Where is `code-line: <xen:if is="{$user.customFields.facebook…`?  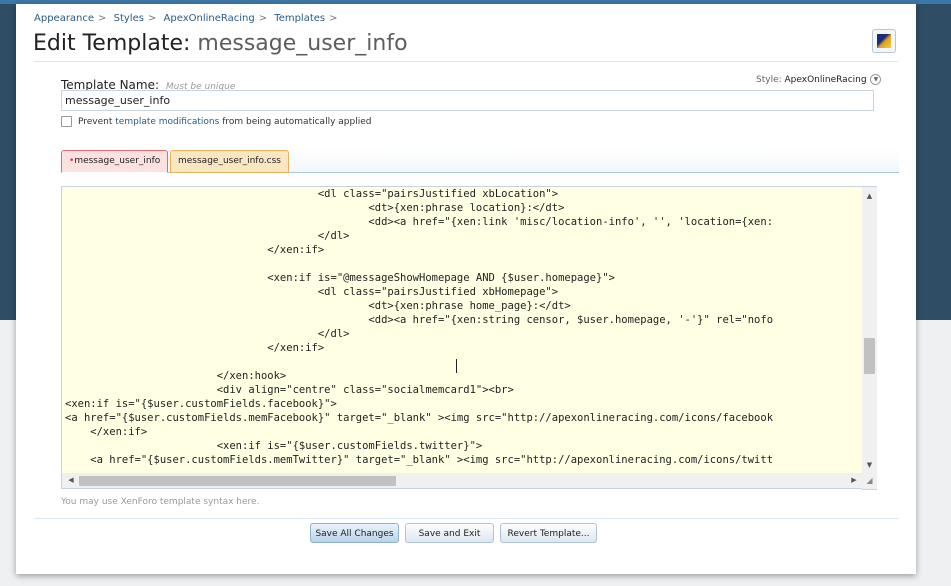
code-line: <xen:if is="{$user.customFields.facebook… is located at coordinates (419, 404).